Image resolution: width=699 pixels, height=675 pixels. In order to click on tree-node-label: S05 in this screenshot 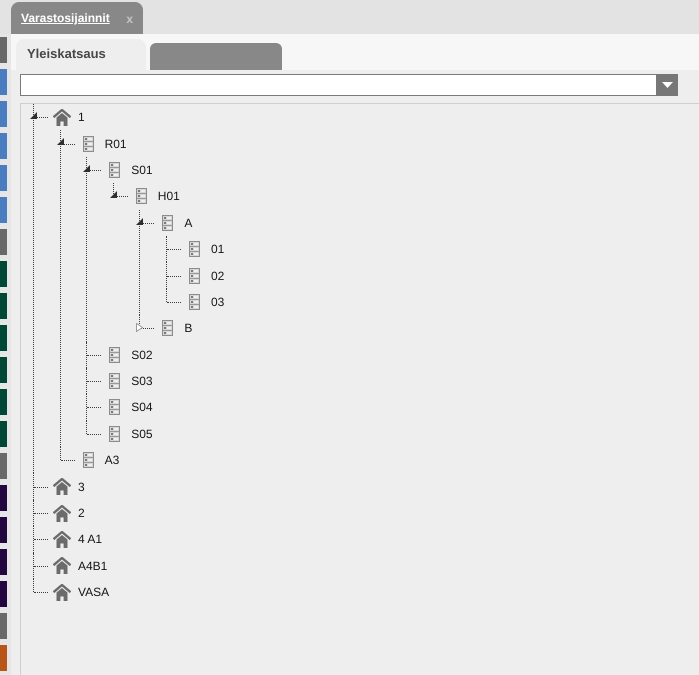, I will do `click(142, 433)`.